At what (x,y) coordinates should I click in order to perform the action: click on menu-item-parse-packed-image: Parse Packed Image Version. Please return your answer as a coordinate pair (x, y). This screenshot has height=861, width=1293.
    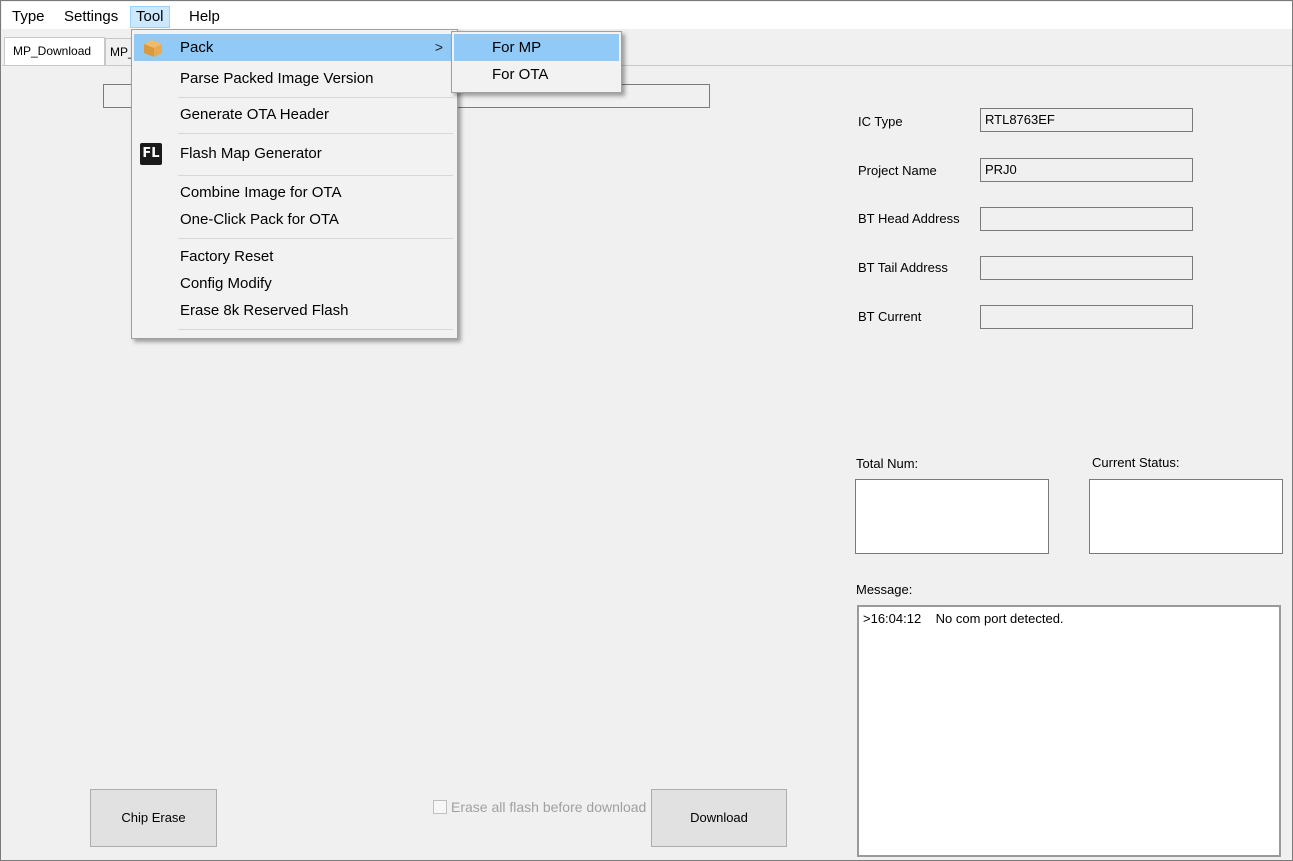
    Looking at the image, I should click on (294, 78).